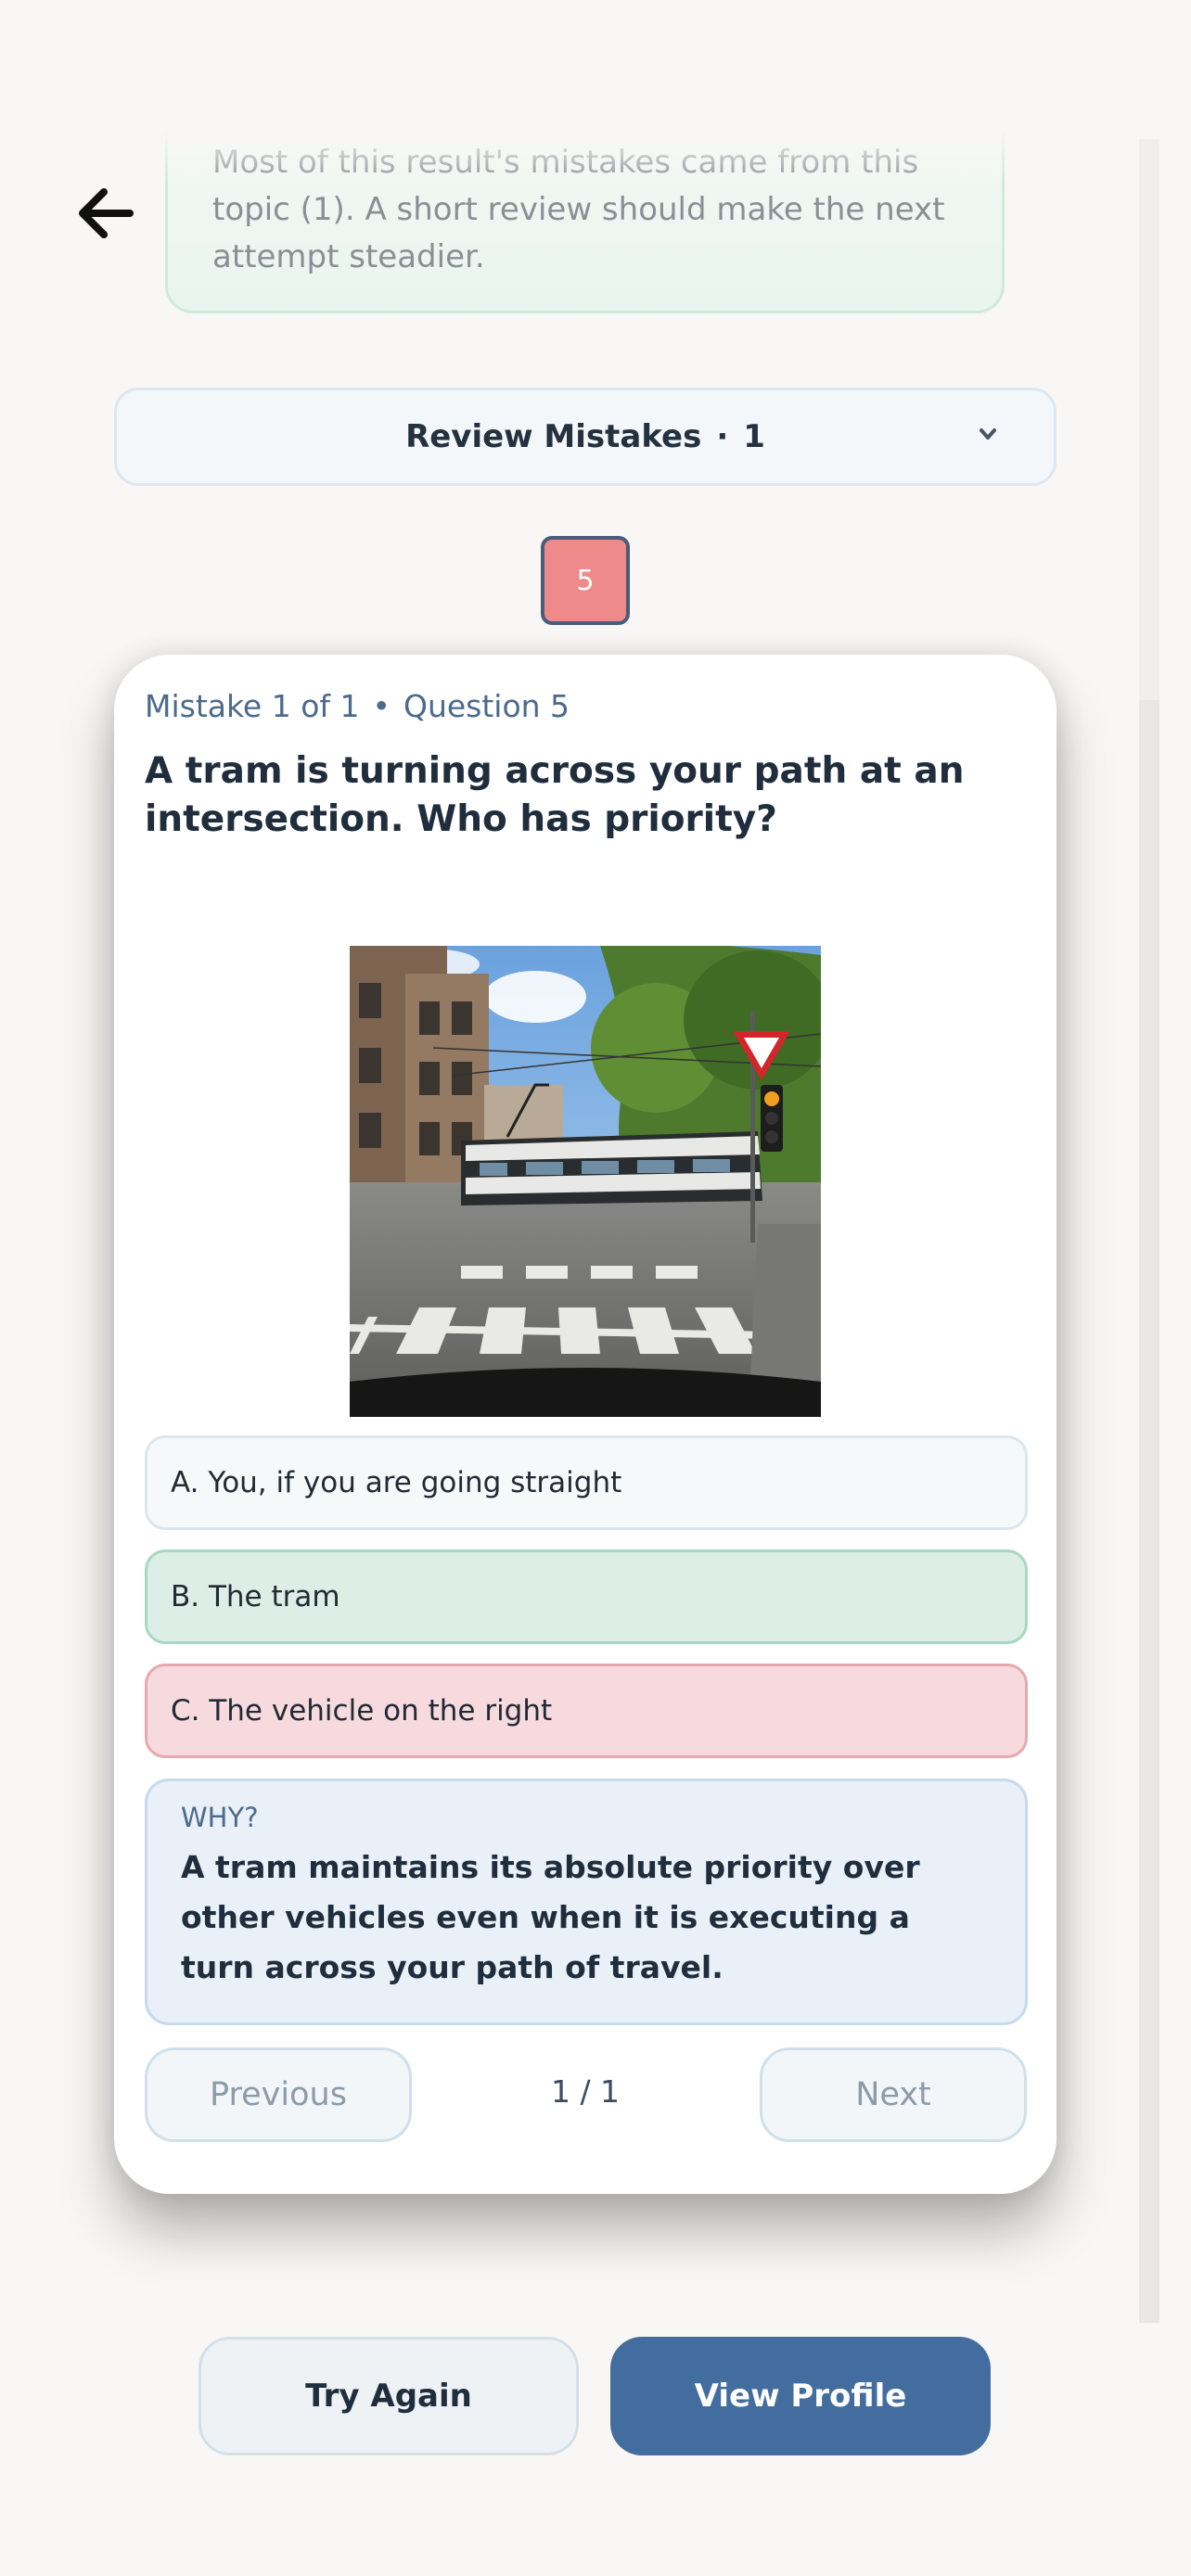 The height and width of the screenshot is (2576, 1191). I want to click on answer-c-text: C. The vehicle on the right, so click(362, 1711).